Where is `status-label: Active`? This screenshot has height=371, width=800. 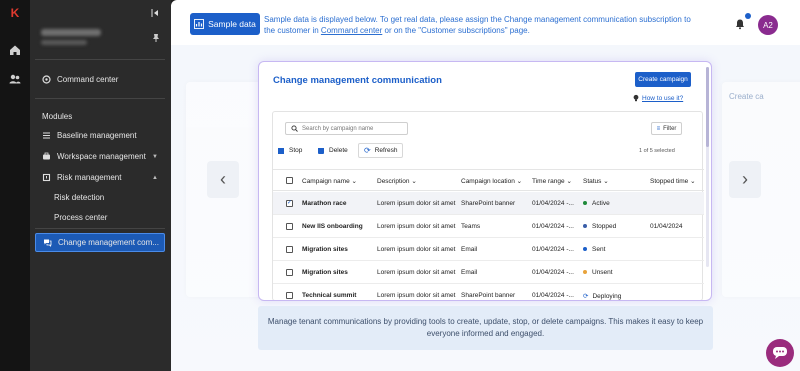 status-label: Active is located at coordinates (601, 203).